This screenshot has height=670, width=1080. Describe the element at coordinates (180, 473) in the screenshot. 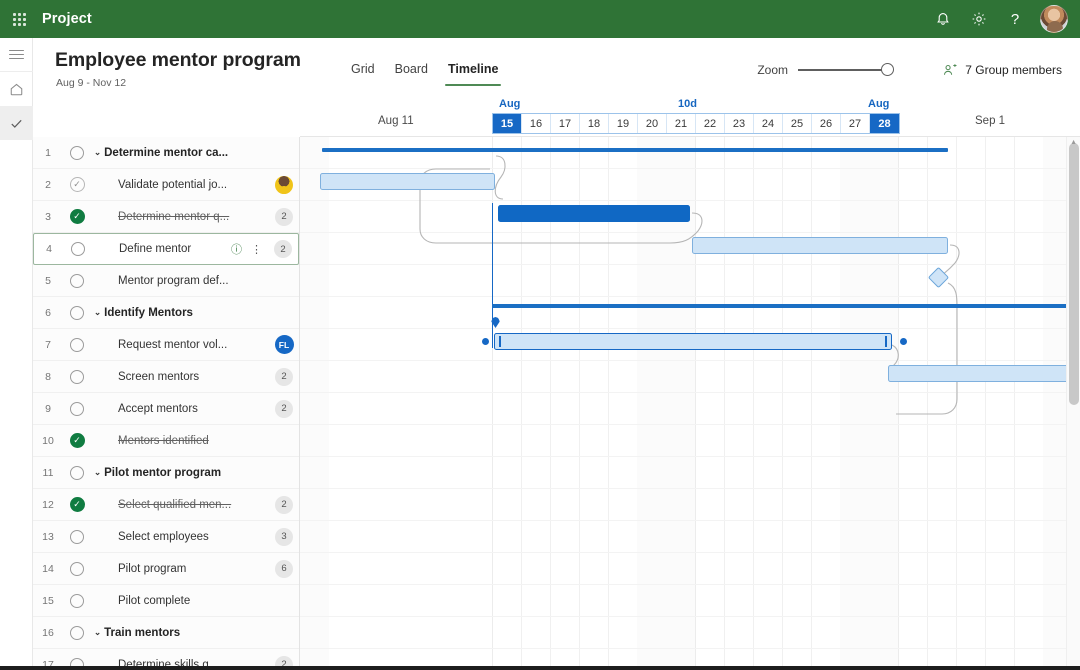

I see `task-name: ⌄ Pilot mentor program` at that location.